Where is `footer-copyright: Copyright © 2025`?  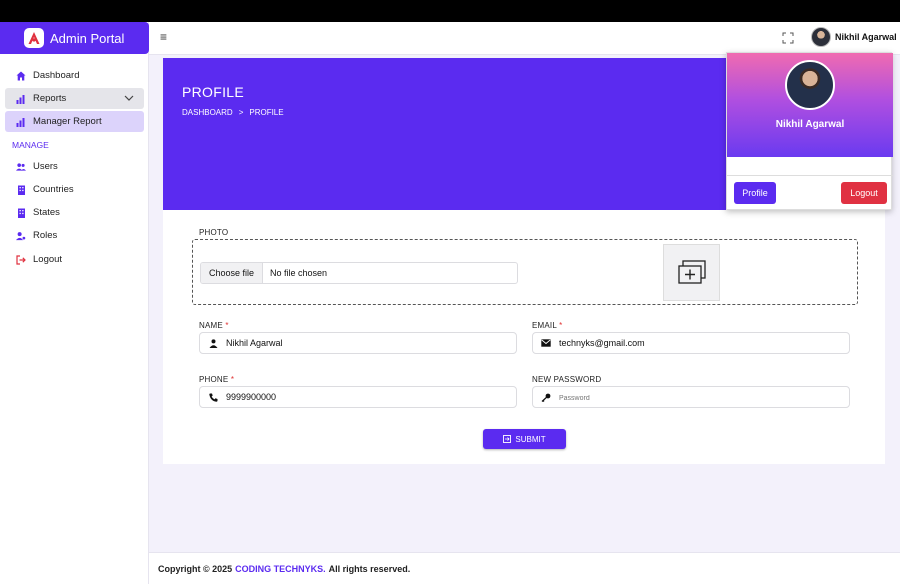 footer-copyright: Copyright © 2025 is located at coordinates (195, 568).